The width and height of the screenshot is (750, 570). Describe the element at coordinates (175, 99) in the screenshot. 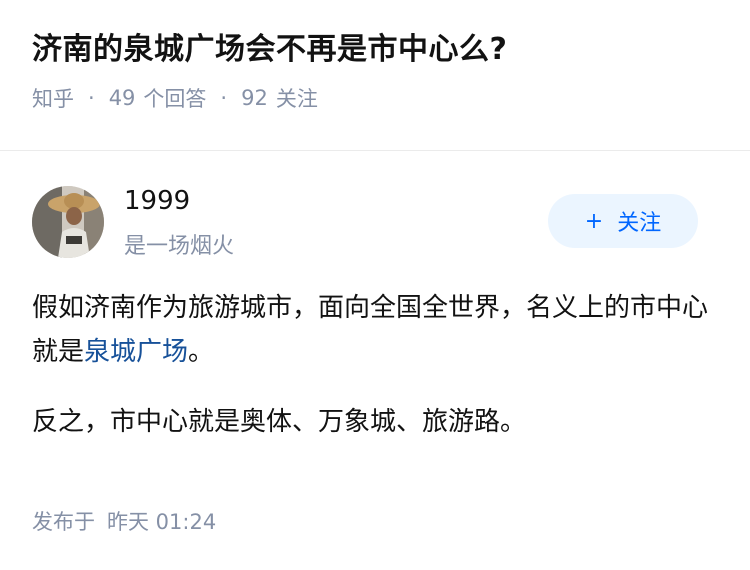

I see `answer-count-label: 个回答` at that location.